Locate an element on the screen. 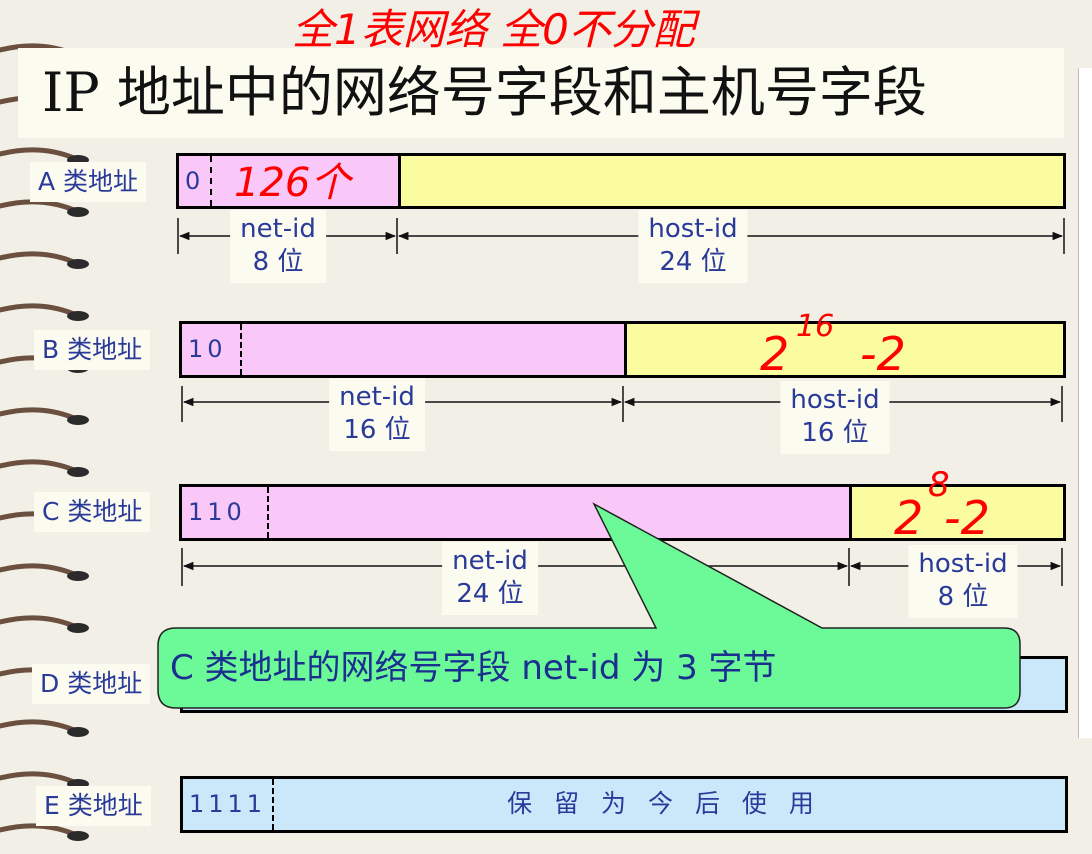  class-b-prefix-bits: 10 is located at coordinates (207, 349).